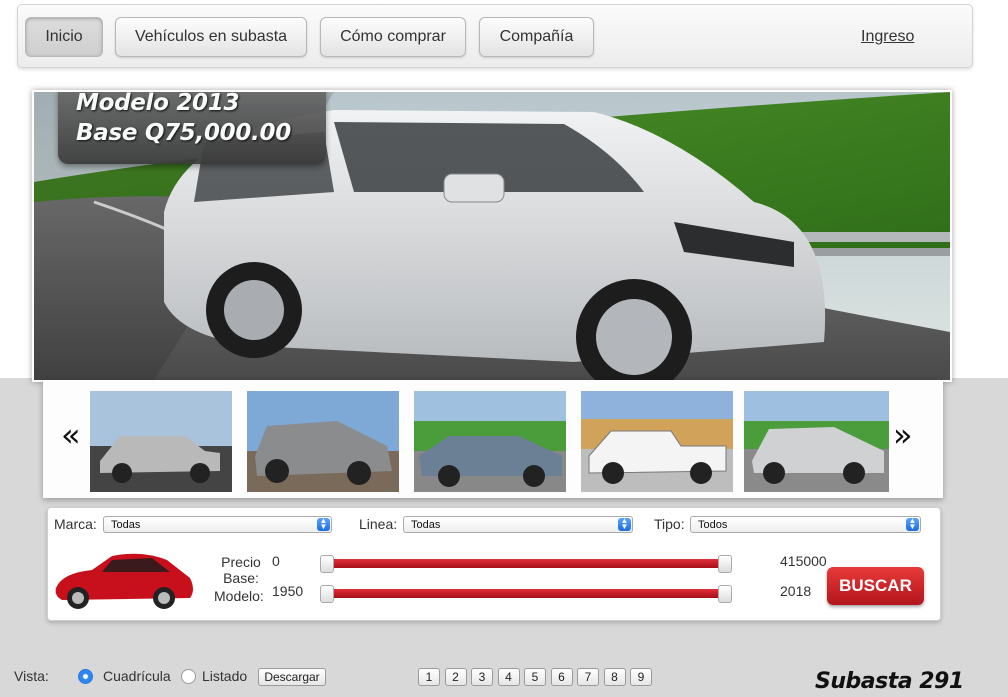 The image size is (1008, 697). I want to click on precio-max-value: 415000, so click(803, 561).